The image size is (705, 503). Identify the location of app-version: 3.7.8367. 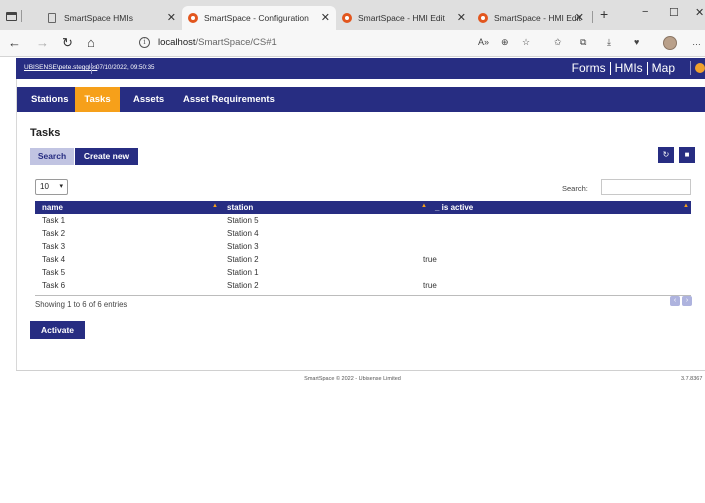
(692, 379).